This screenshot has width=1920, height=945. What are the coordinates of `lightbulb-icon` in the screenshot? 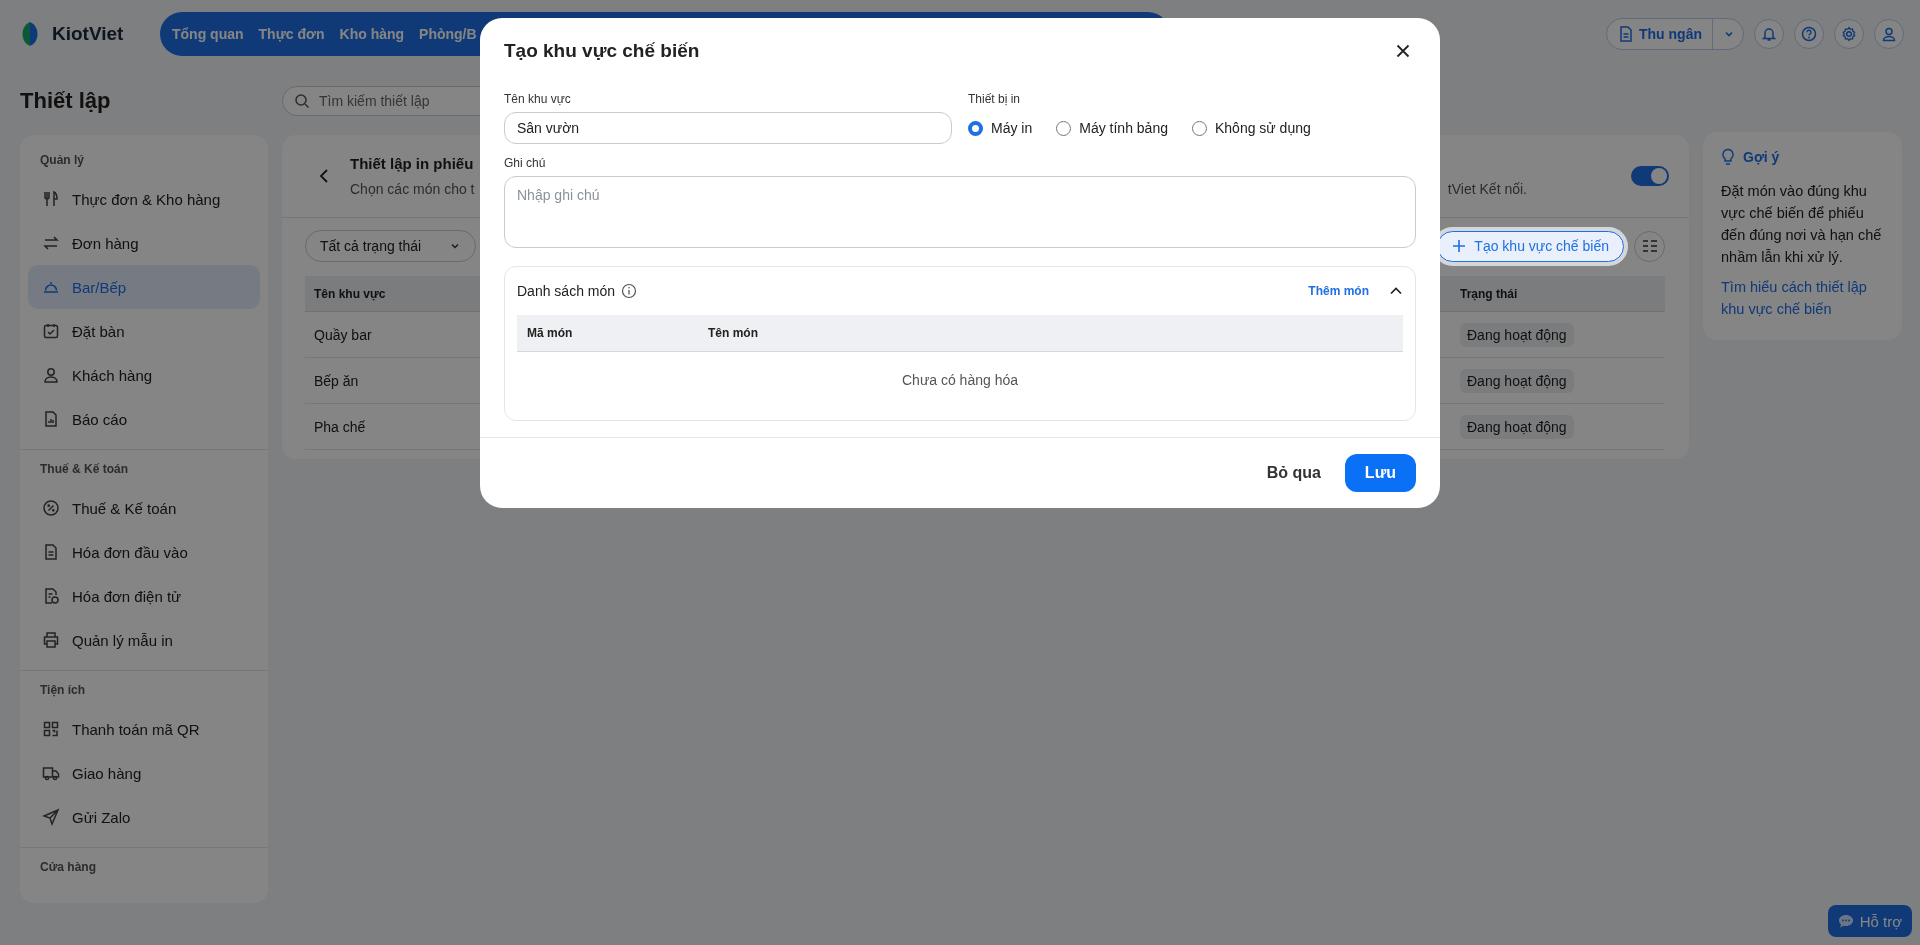 It's located at (1728, 157).